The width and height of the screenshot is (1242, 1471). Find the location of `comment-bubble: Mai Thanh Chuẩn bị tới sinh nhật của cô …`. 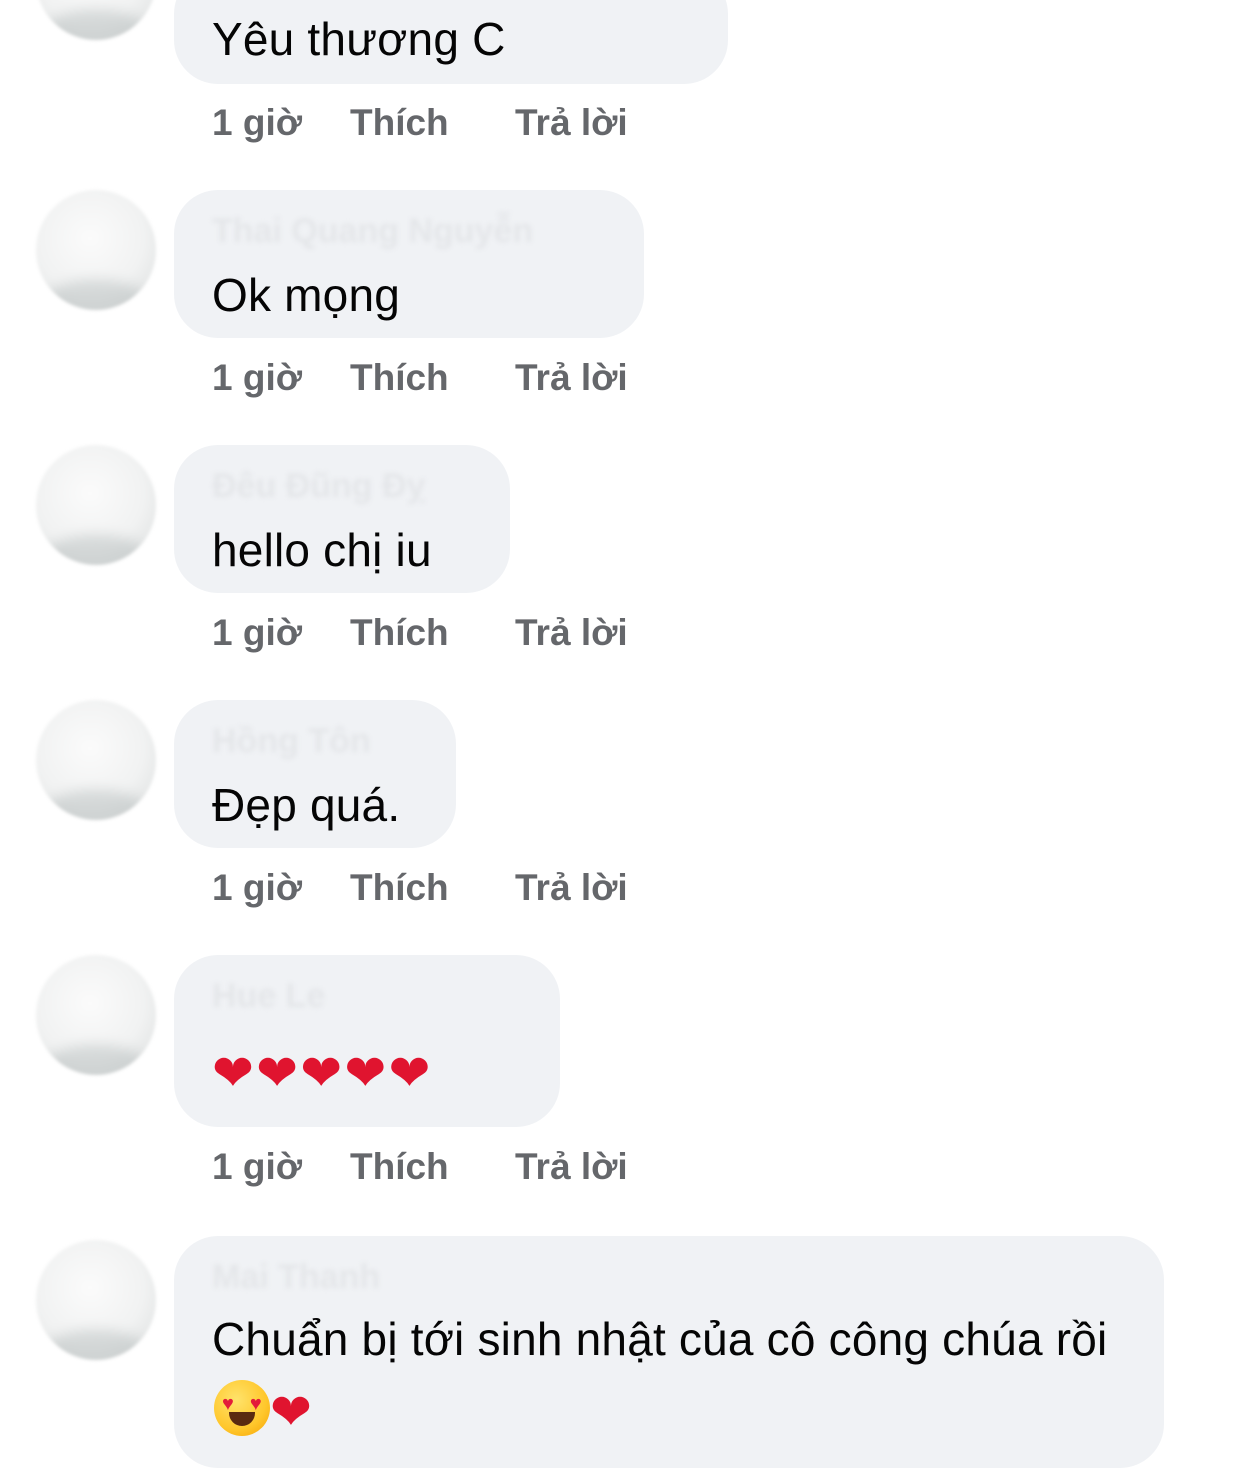

comment-bubble: Mai Thanh Chuẩn bị tới sinh nhật của cô … is located at coordinates (669, 1352).